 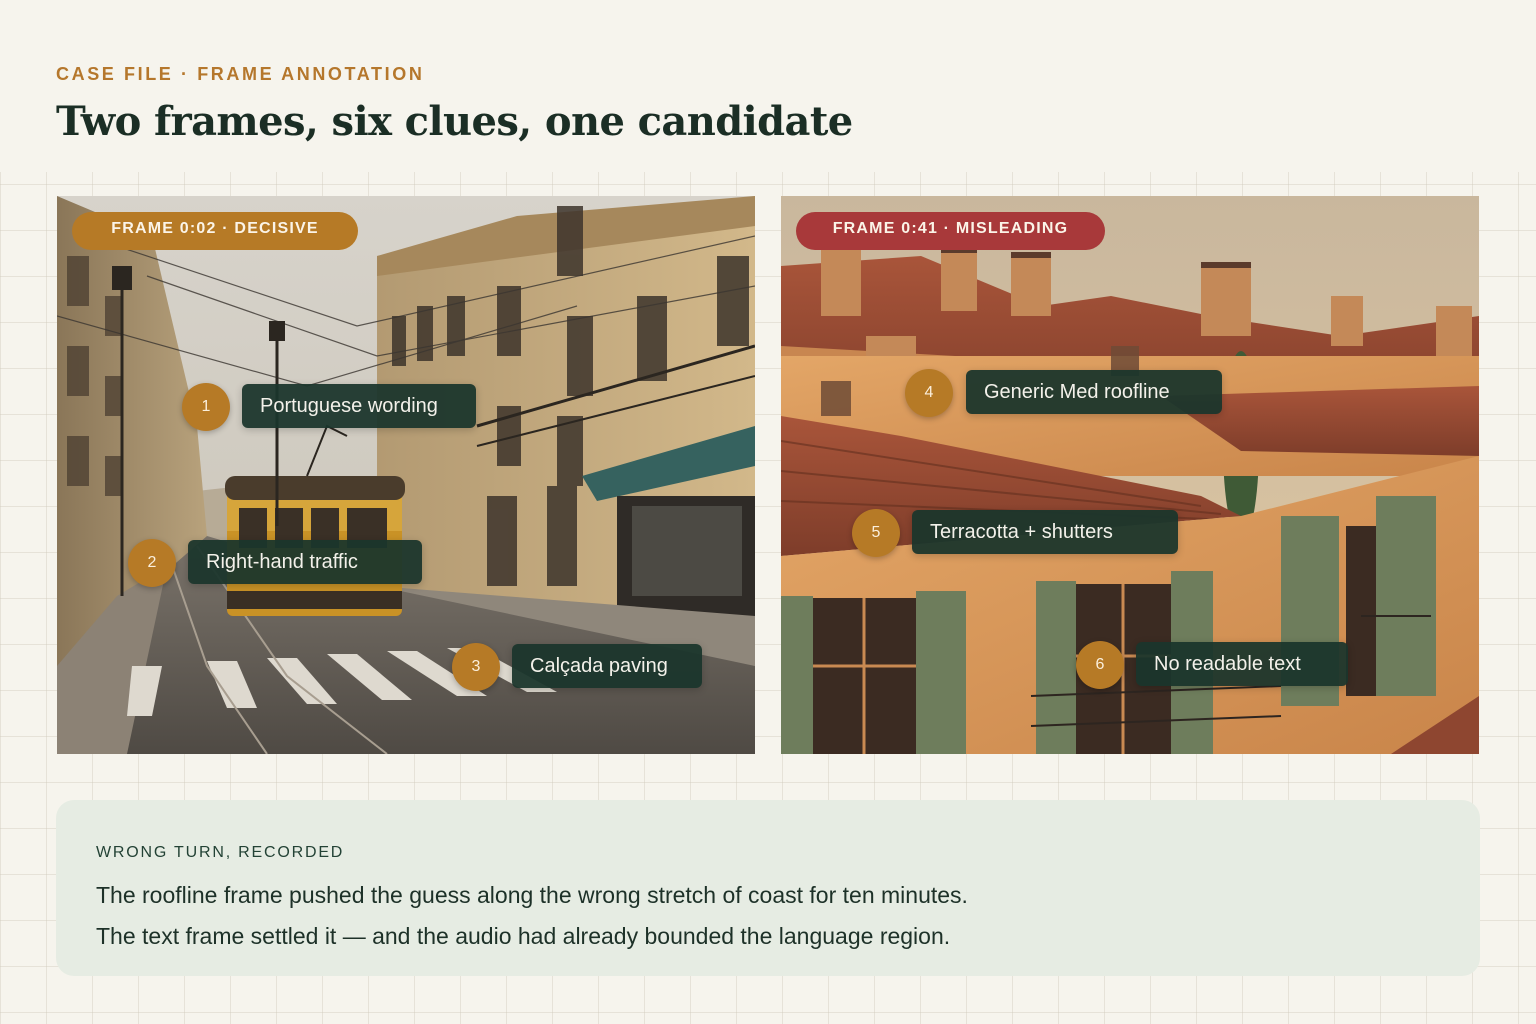 What do you see at coordinates (220, 852) in the screenshot?
I see `note-kicker: WRONG TURN, RECORDED` at bounding box center [220, 852].